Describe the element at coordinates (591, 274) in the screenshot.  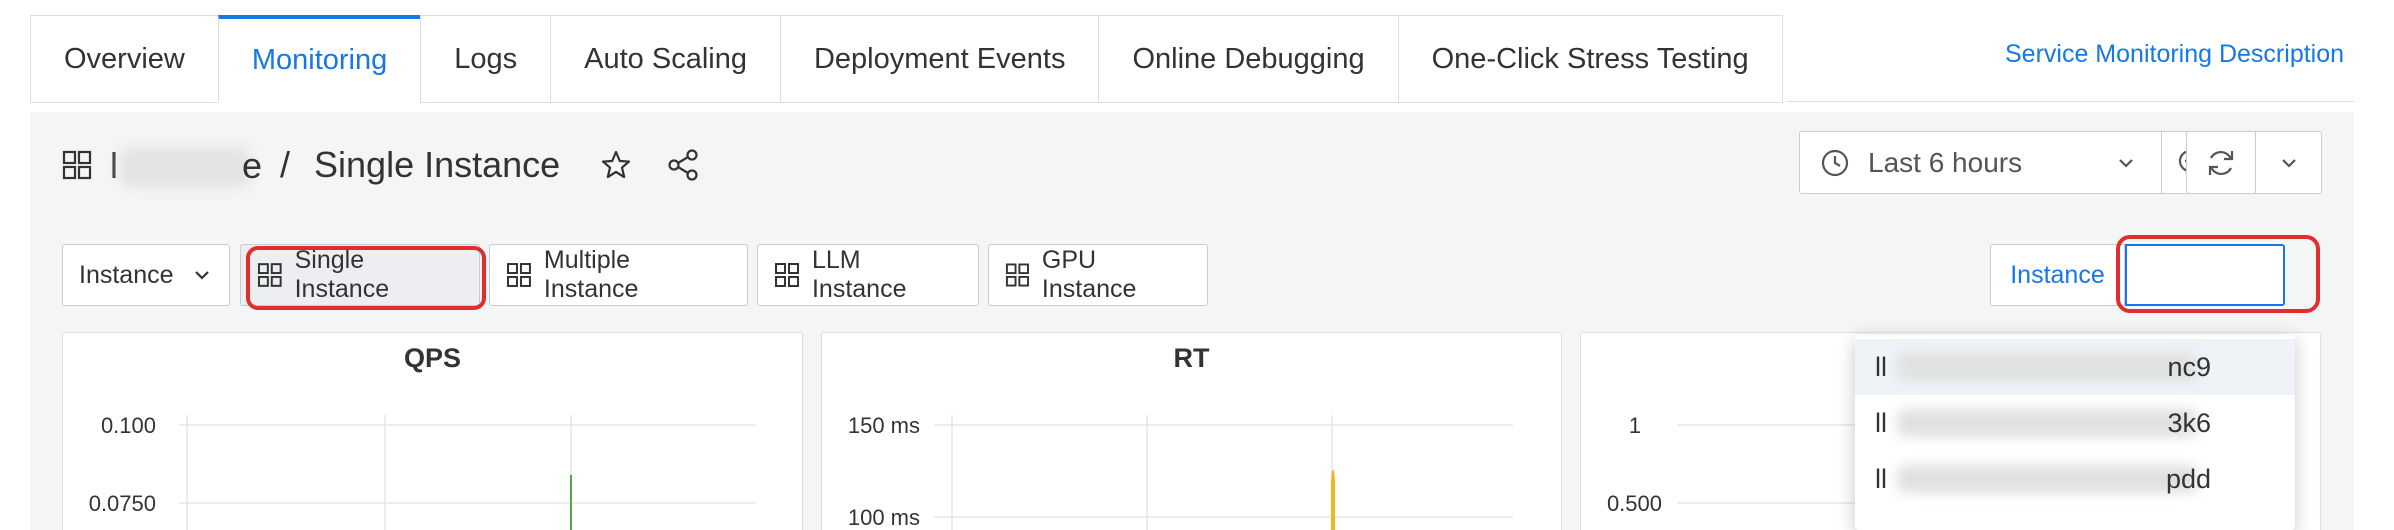
I see `multiple-instance-label: Multiple Instance` at that location.